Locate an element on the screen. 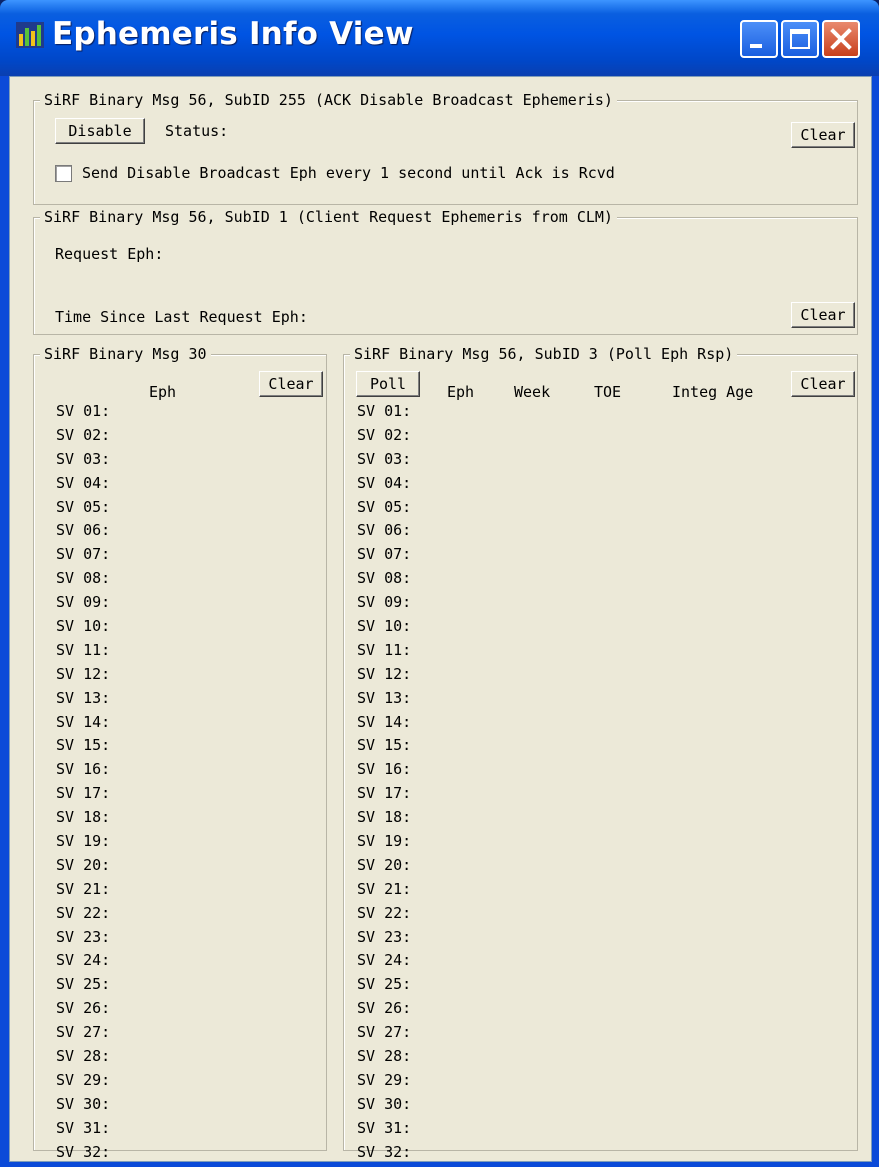  col-week-header: Week is located at coordinates (532, 392).